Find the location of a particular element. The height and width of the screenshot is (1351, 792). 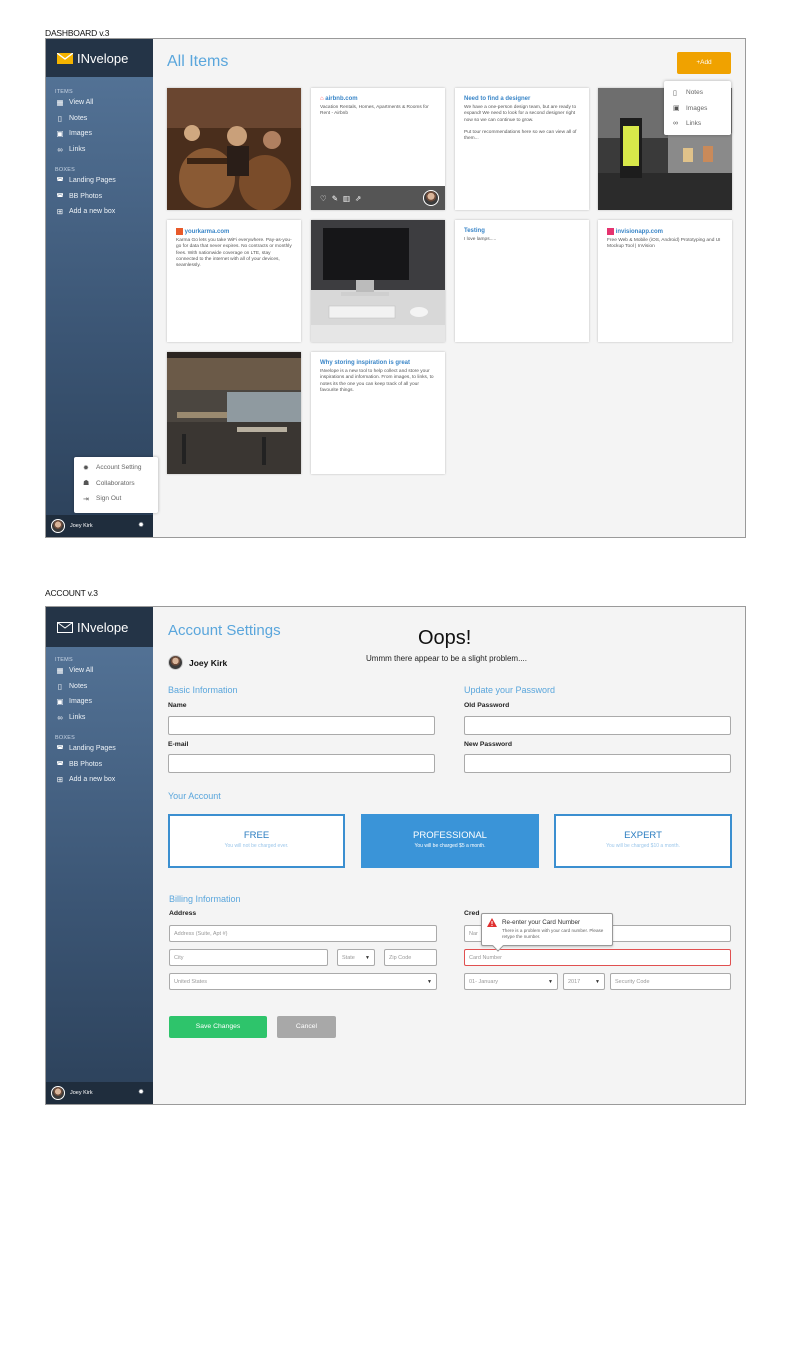

country-select: United States ▼ is located at coordinates (303, 981).